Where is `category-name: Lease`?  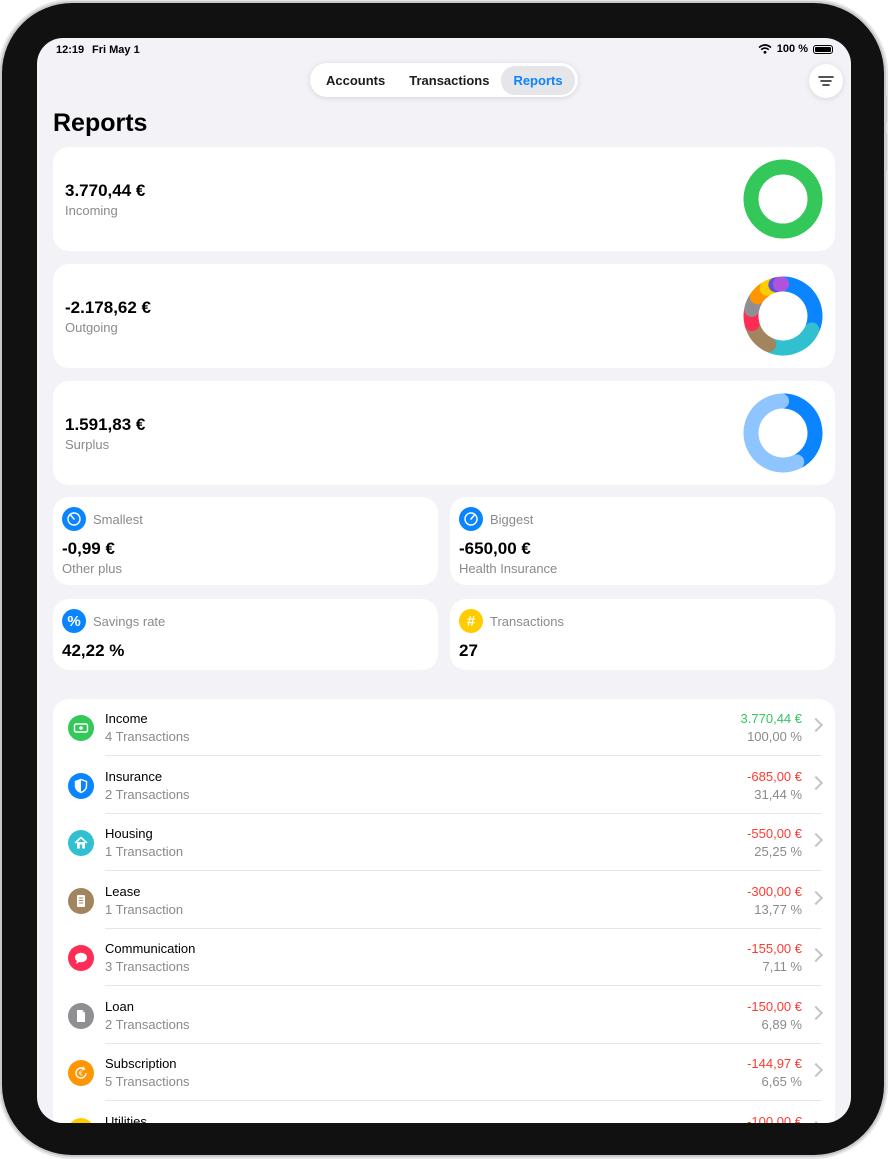
category-name: Lease is located at coordinates (123, 891).